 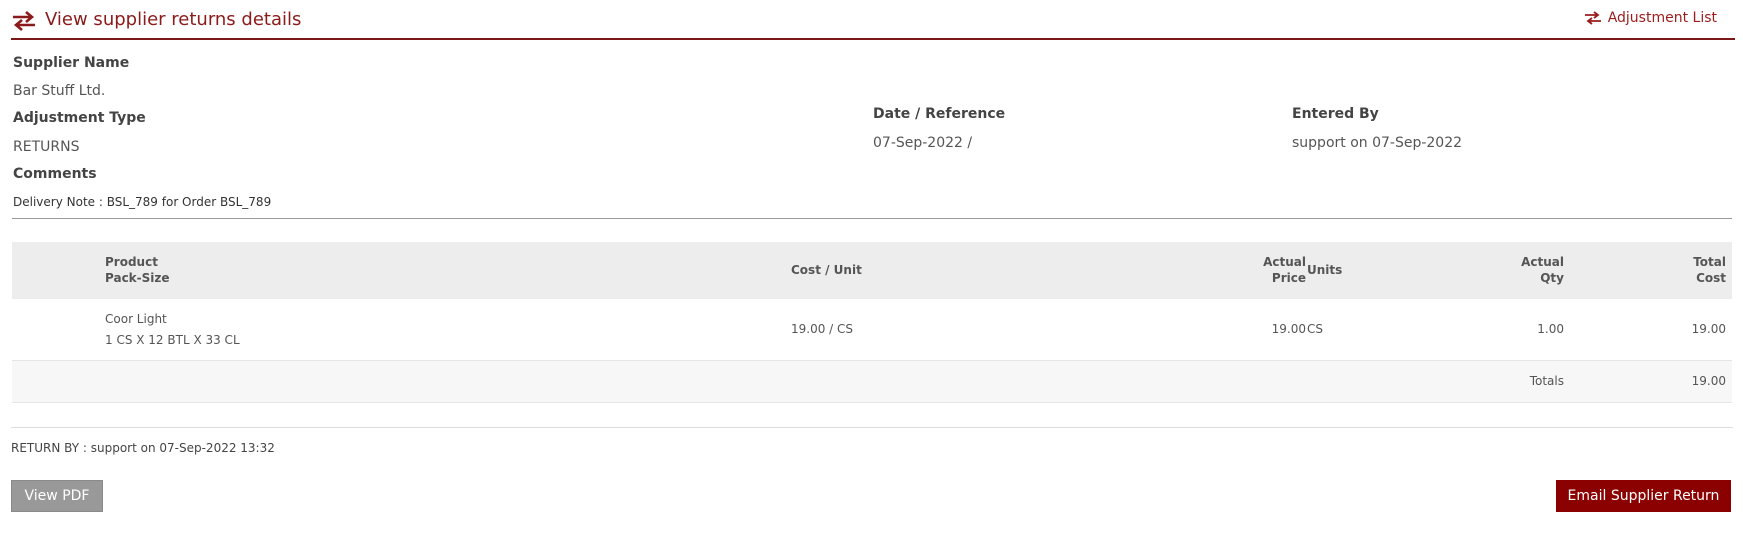 I want to click on adjustment-type-value: RETURNS, so click(x=46, y=147).